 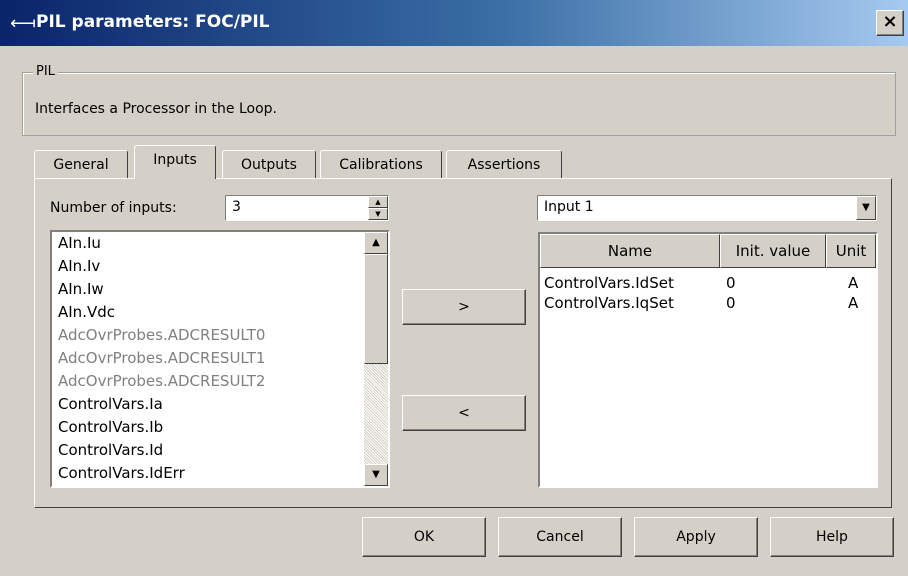 What do you see at coordinates (113, 208) in the screenshot?
I see `num-inputs-label: Number of inputs:` at bounding box center [113, 208].